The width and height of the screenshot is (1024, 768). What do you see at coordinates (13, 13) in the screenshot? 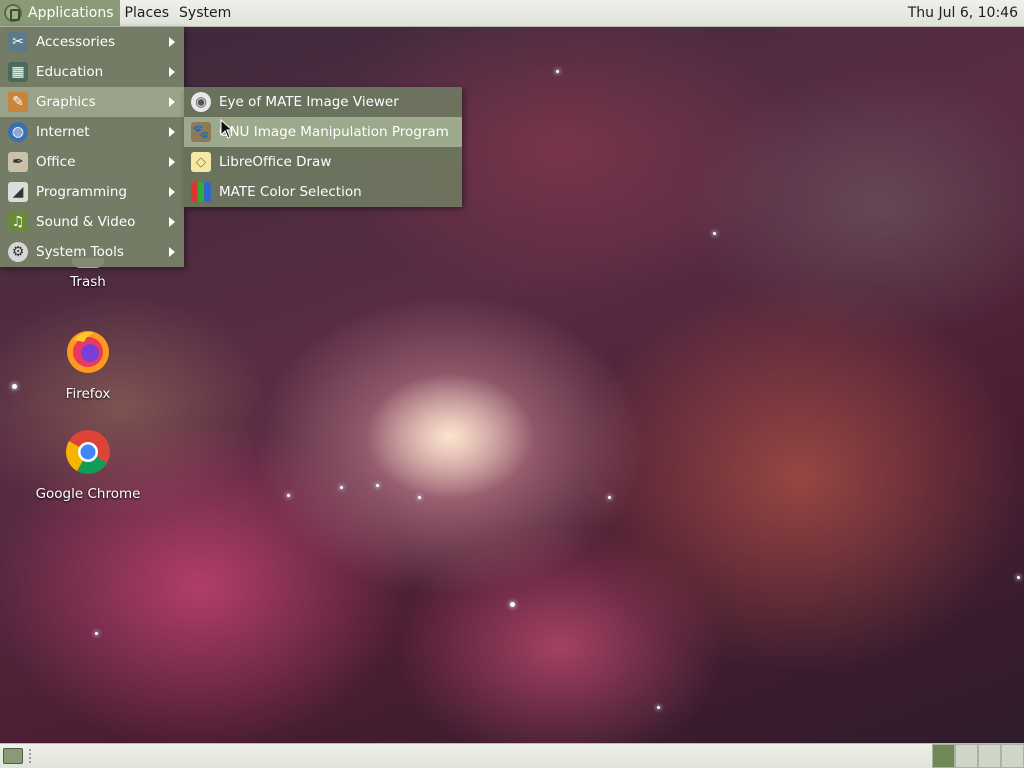
I see `mate-logo-icon` at bounding box center [13, 13].